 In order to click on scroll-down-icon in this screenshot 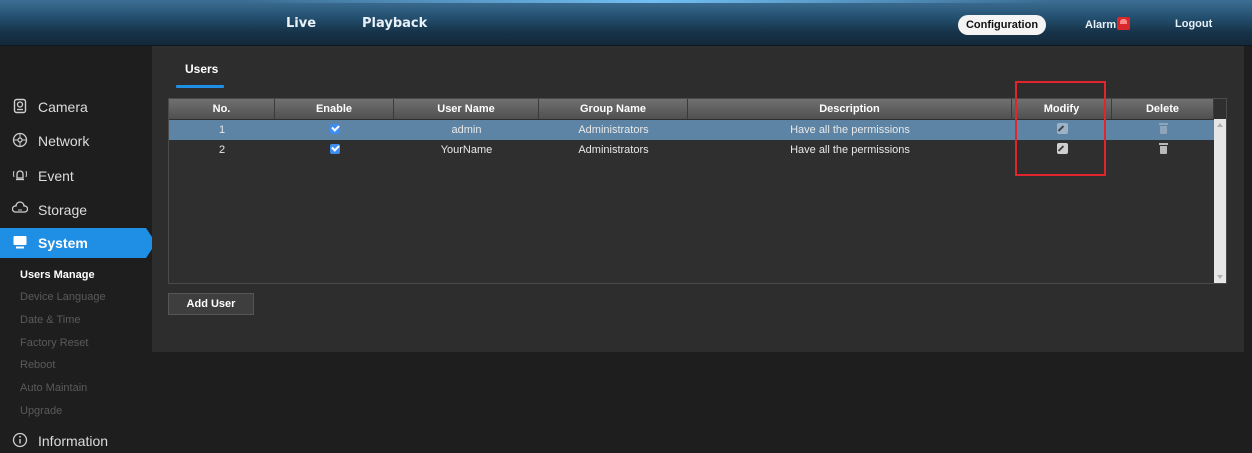, I will do `click(1220, 277)`.